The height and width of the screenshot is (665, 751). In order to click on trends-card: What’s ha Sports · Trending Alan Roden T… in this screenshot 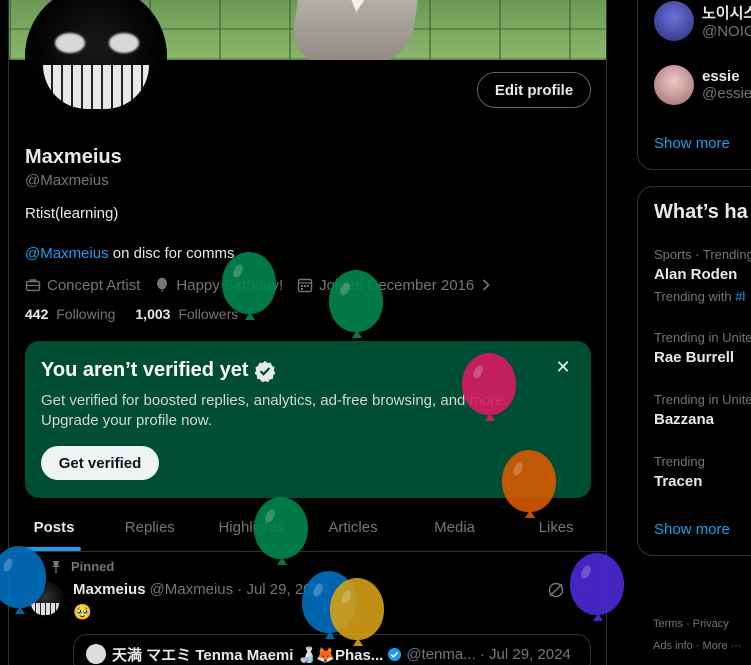, I will do `click(694, 371)`.